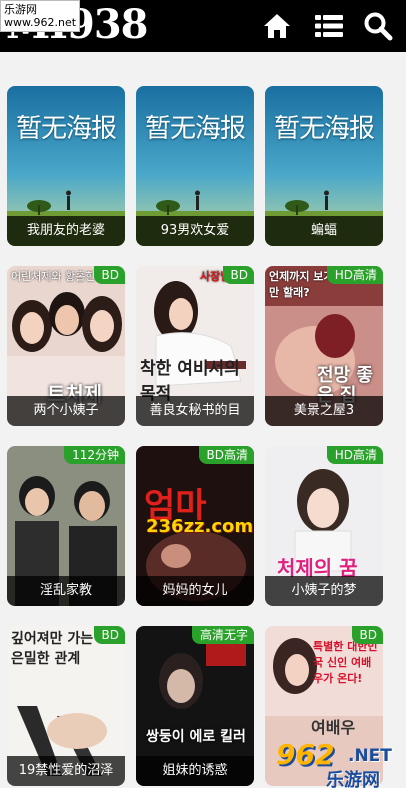 This screenshot has height=788, width=406. Describe the element at coordinates (324, 166) in the screenshot. I see `movie-card: 暂无海报 蝙蝠` at that location.